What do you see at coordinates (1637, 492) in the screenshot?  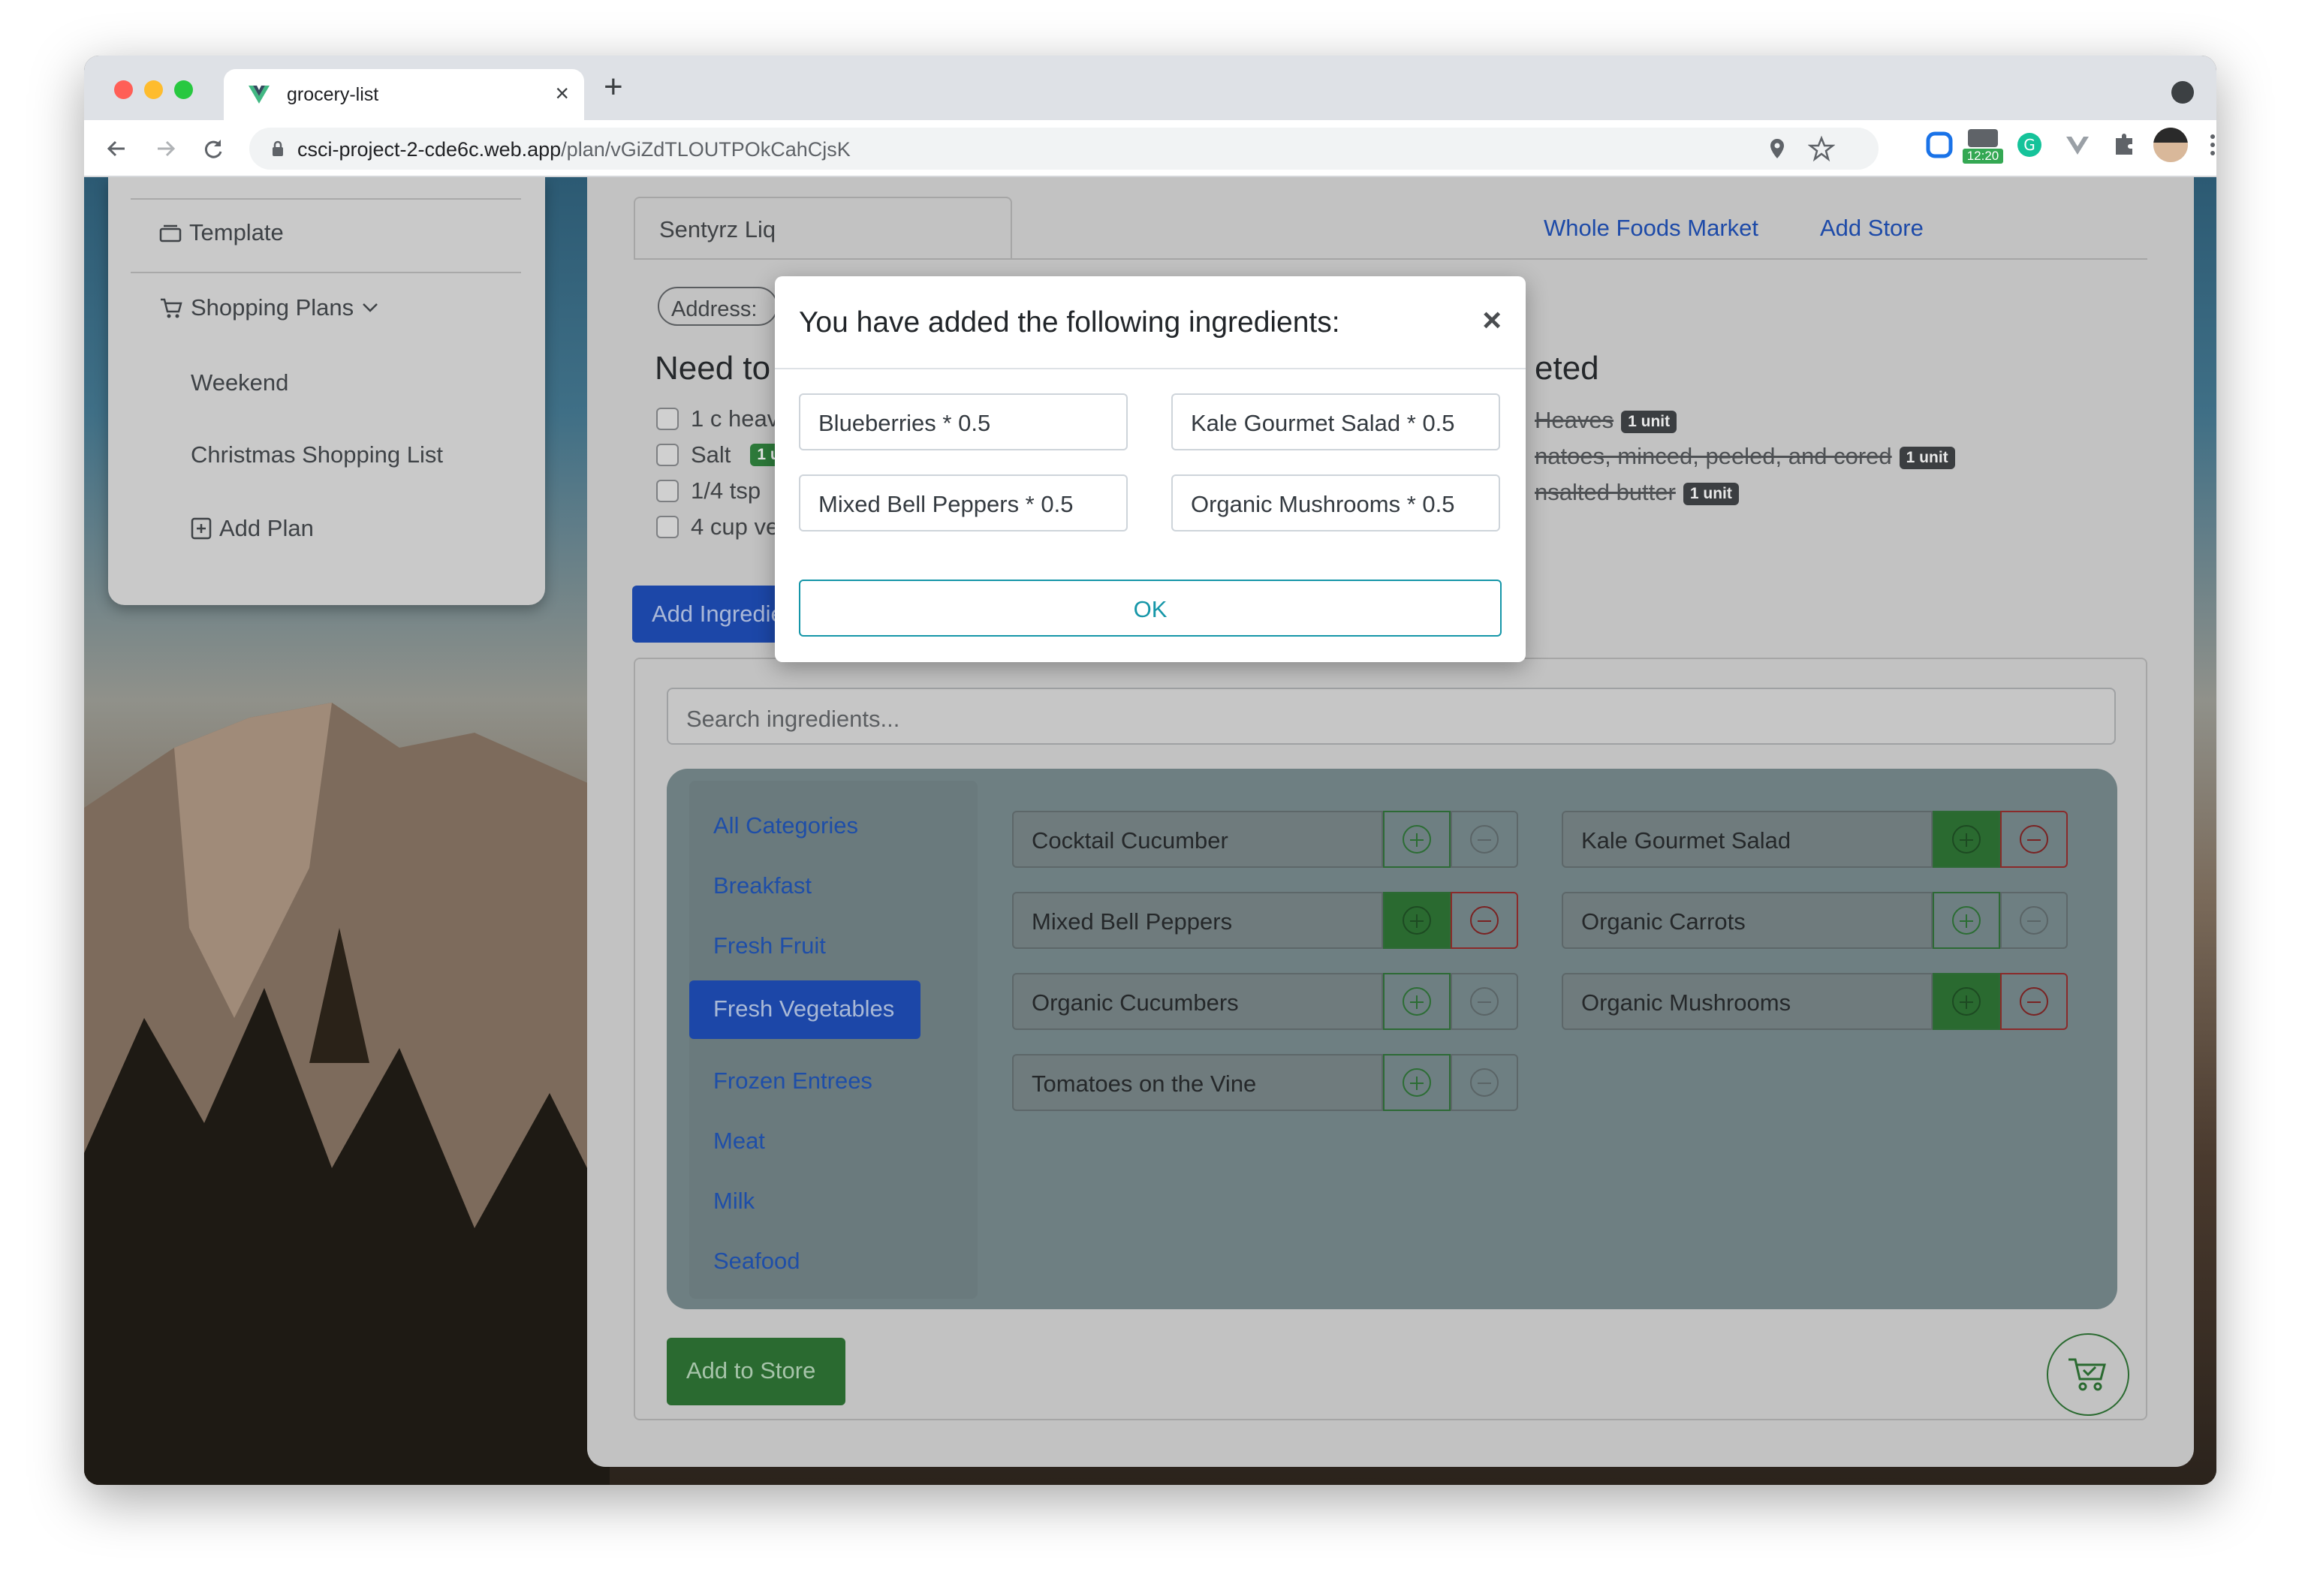 I see `completed-item: nsalted butter 1 unit` at bounding box center [1637, 492].